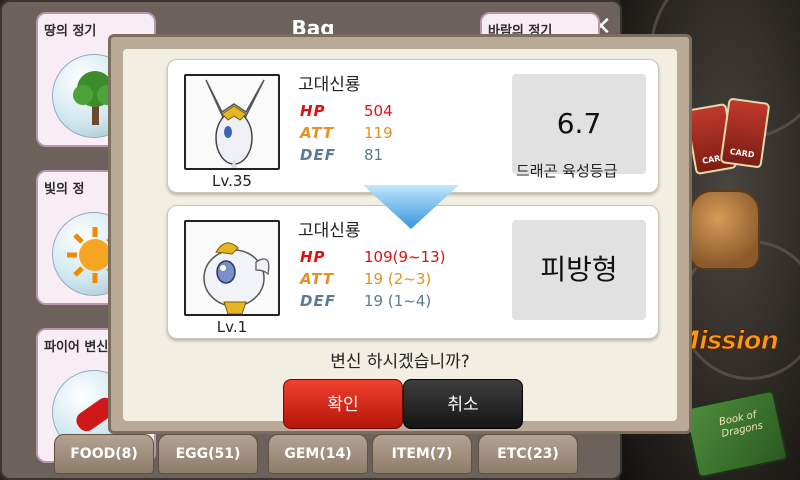 The width and height of the screenshot is (800, 480). Describe the element at coordinates (528, 454) in the screenshot. I see `tab-etc: ETC(23)` at that location.